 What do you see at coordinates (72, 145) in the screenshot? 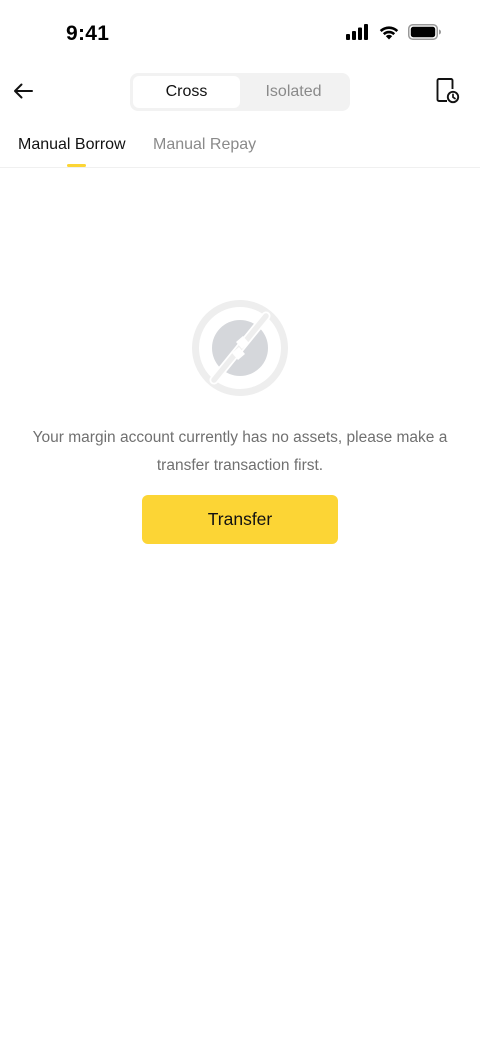
I see `tab-manual-borrow: Manual Borrow` at bounding box center [72, 145].